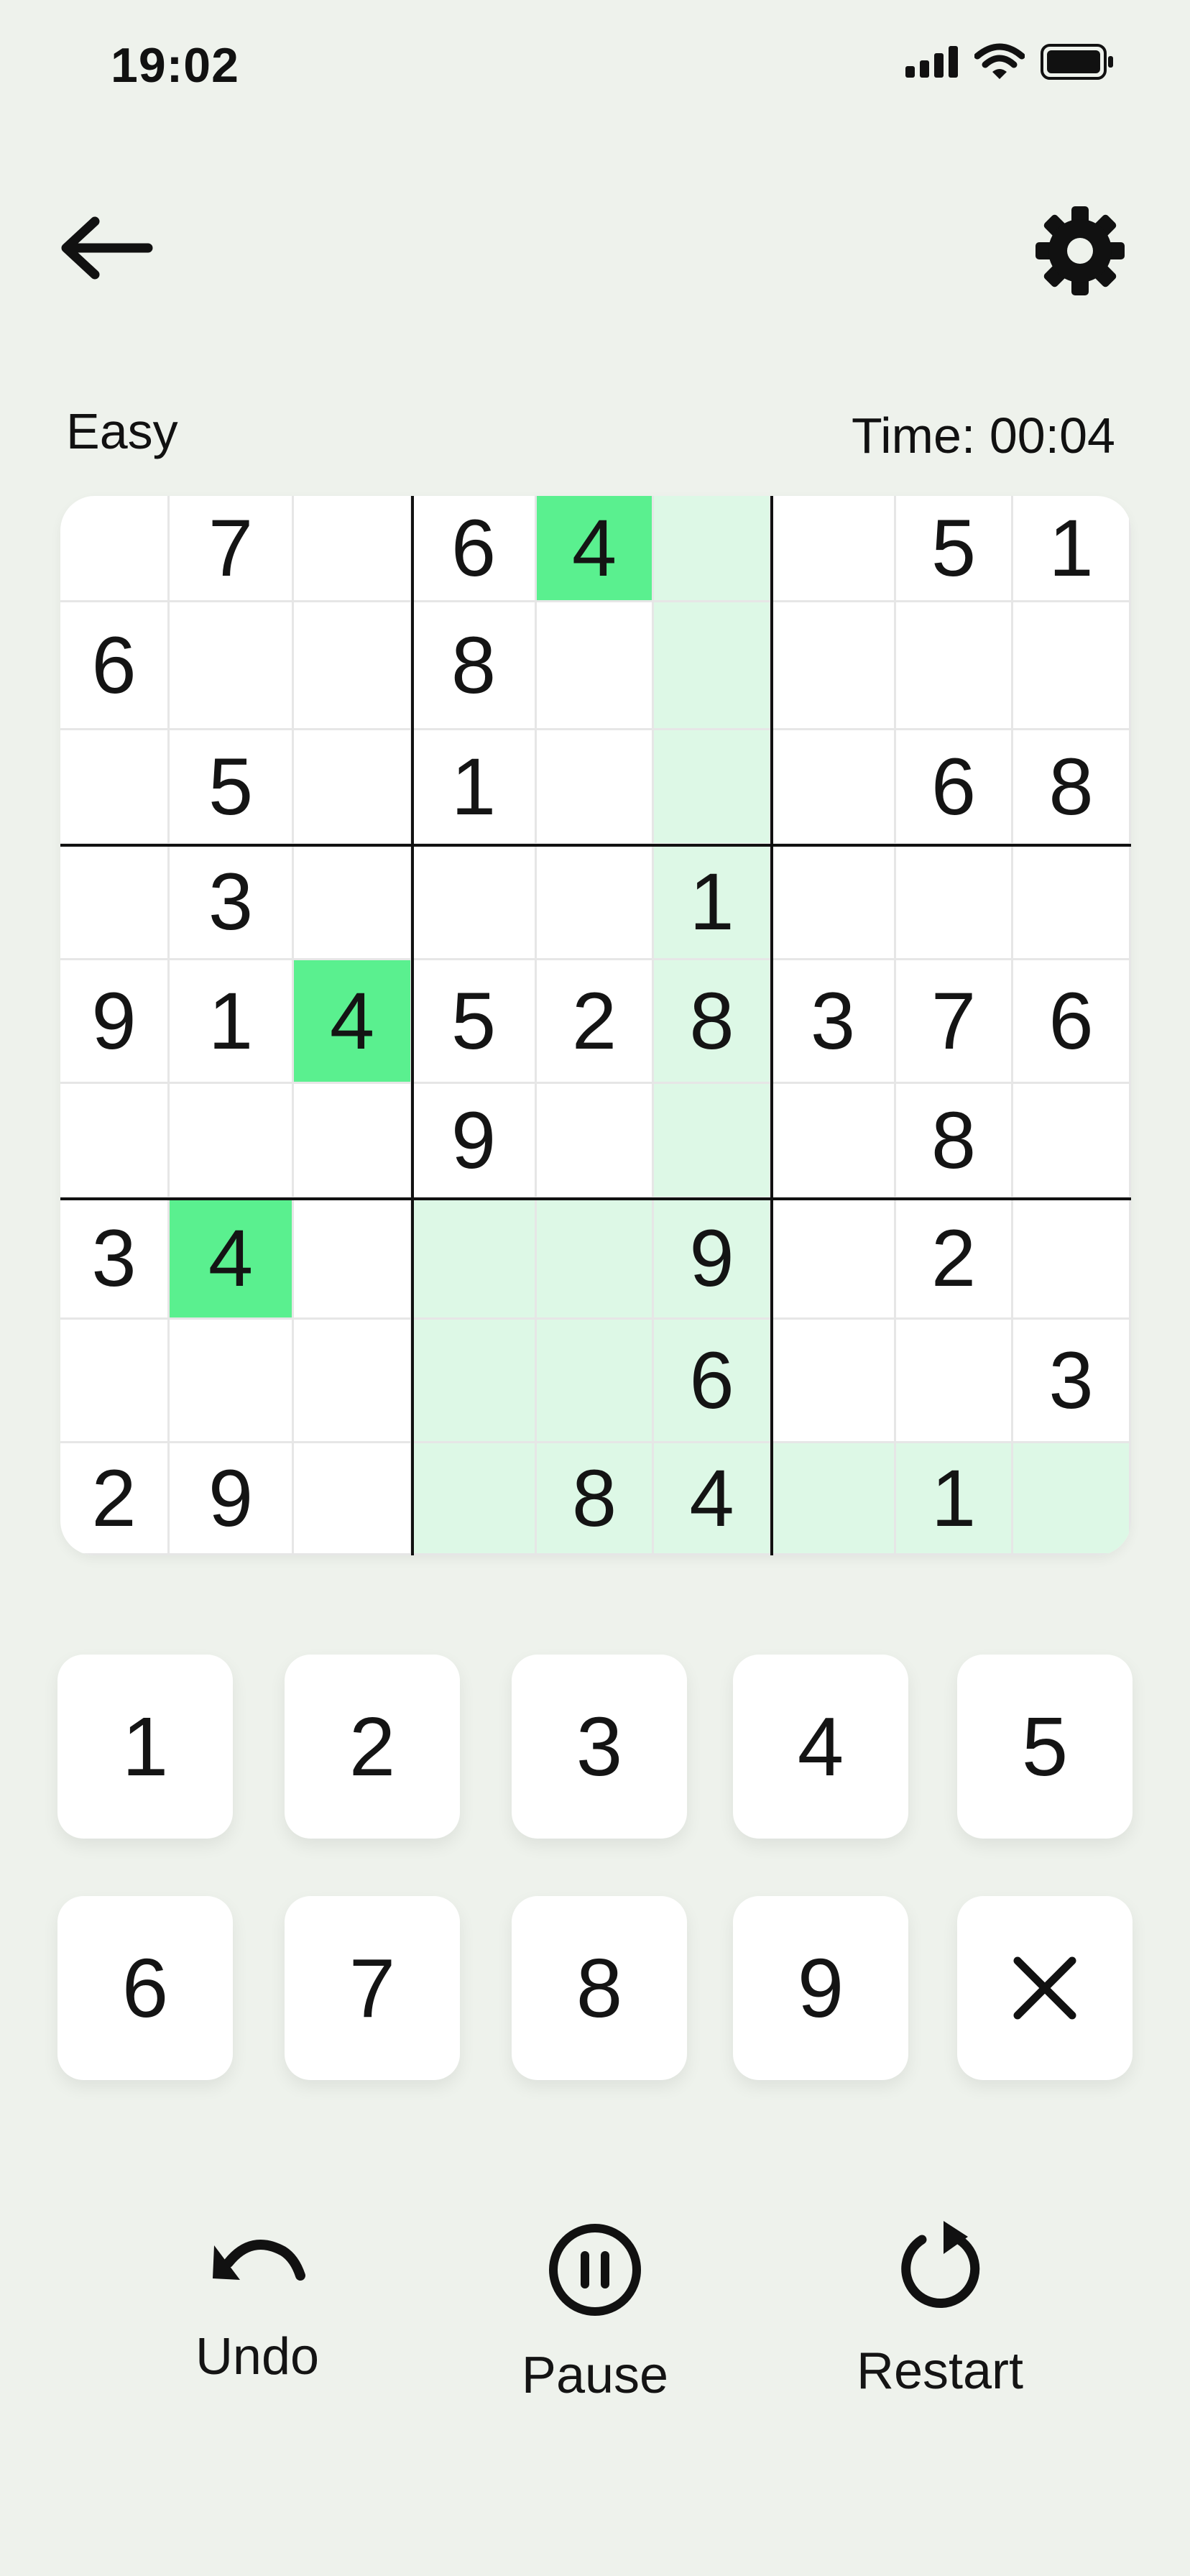  I want to click on board-cell-r9-c3, so click(353, 1499).